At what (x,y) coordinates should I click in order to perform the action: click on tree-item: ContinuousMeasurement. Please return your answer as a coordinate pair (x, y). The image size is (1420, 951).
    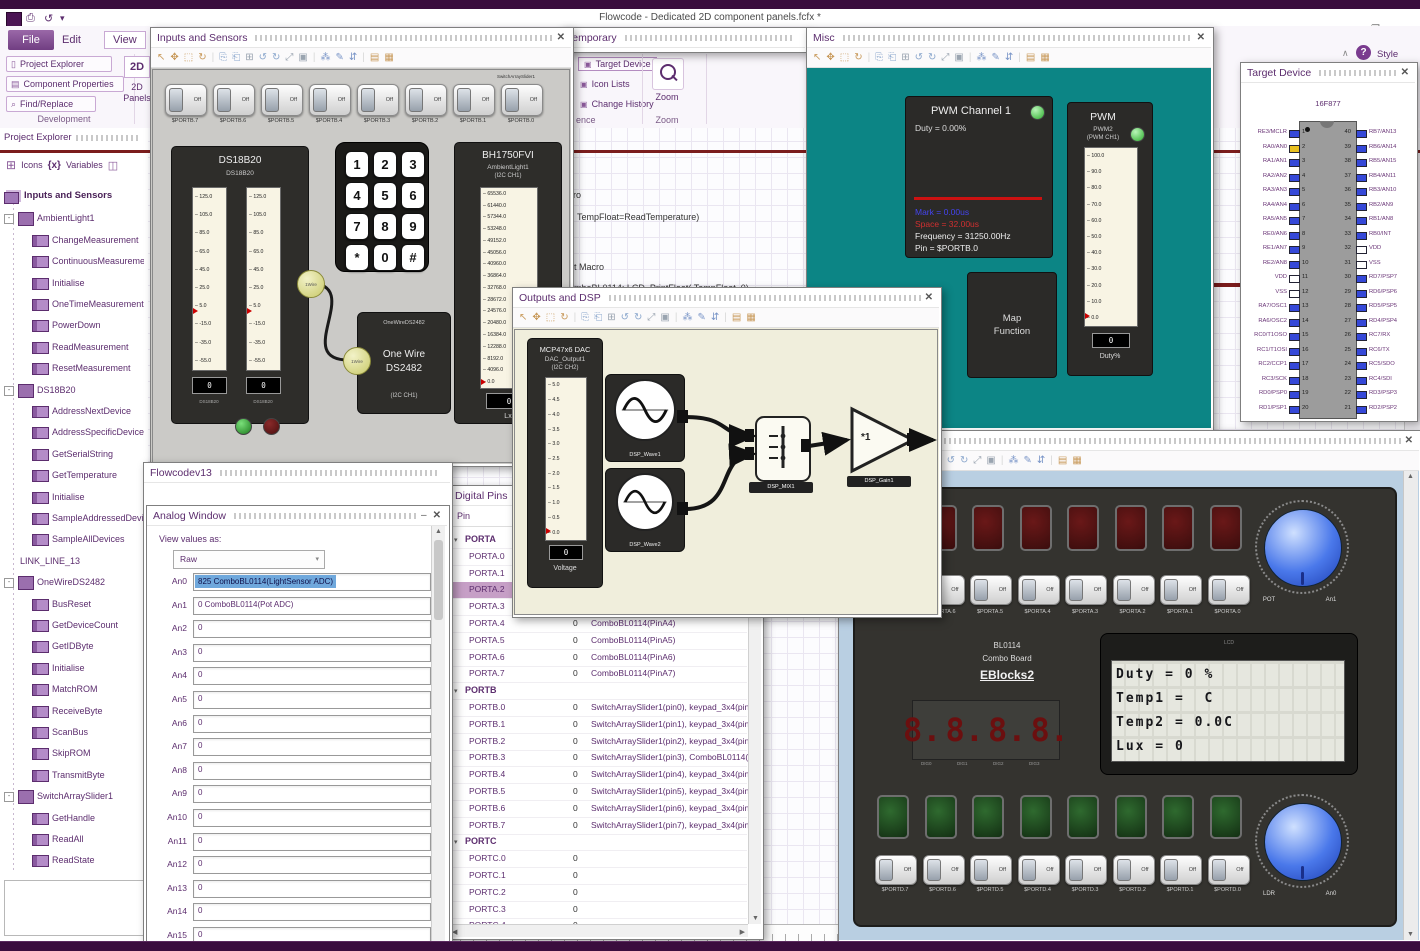
    Looking at the image, I should click on (98, 261).